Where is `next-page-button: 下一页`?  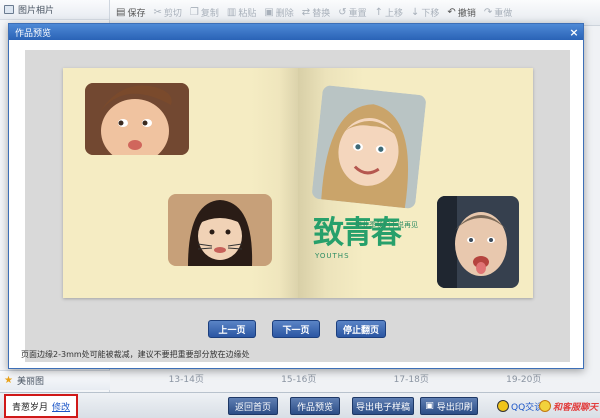 next-page-button: 下一页 is located at coordinates (295, 329).